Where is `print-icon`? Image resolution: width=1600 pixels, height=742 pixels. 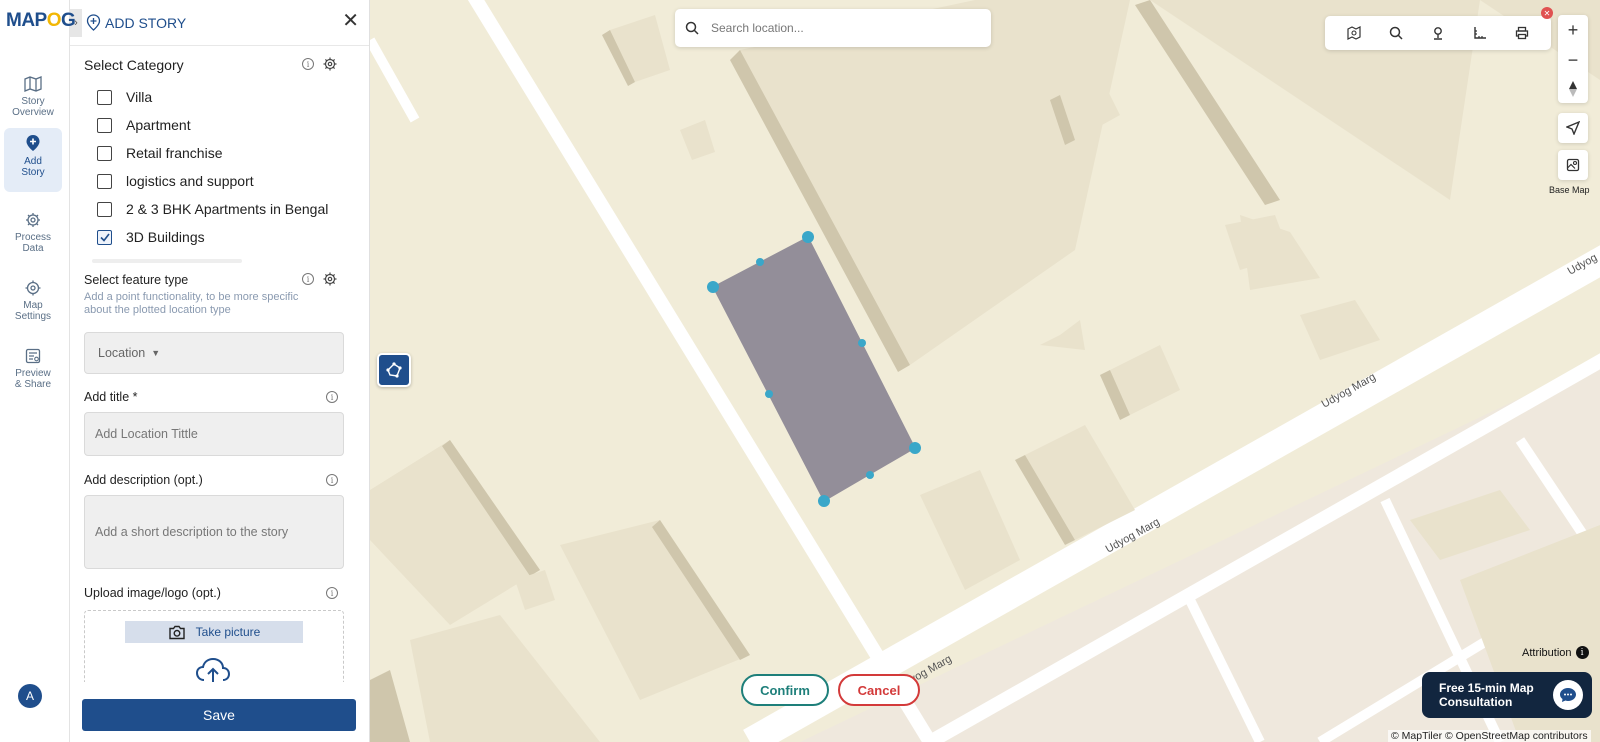
print-icon is located at coordinates (1522, 33).